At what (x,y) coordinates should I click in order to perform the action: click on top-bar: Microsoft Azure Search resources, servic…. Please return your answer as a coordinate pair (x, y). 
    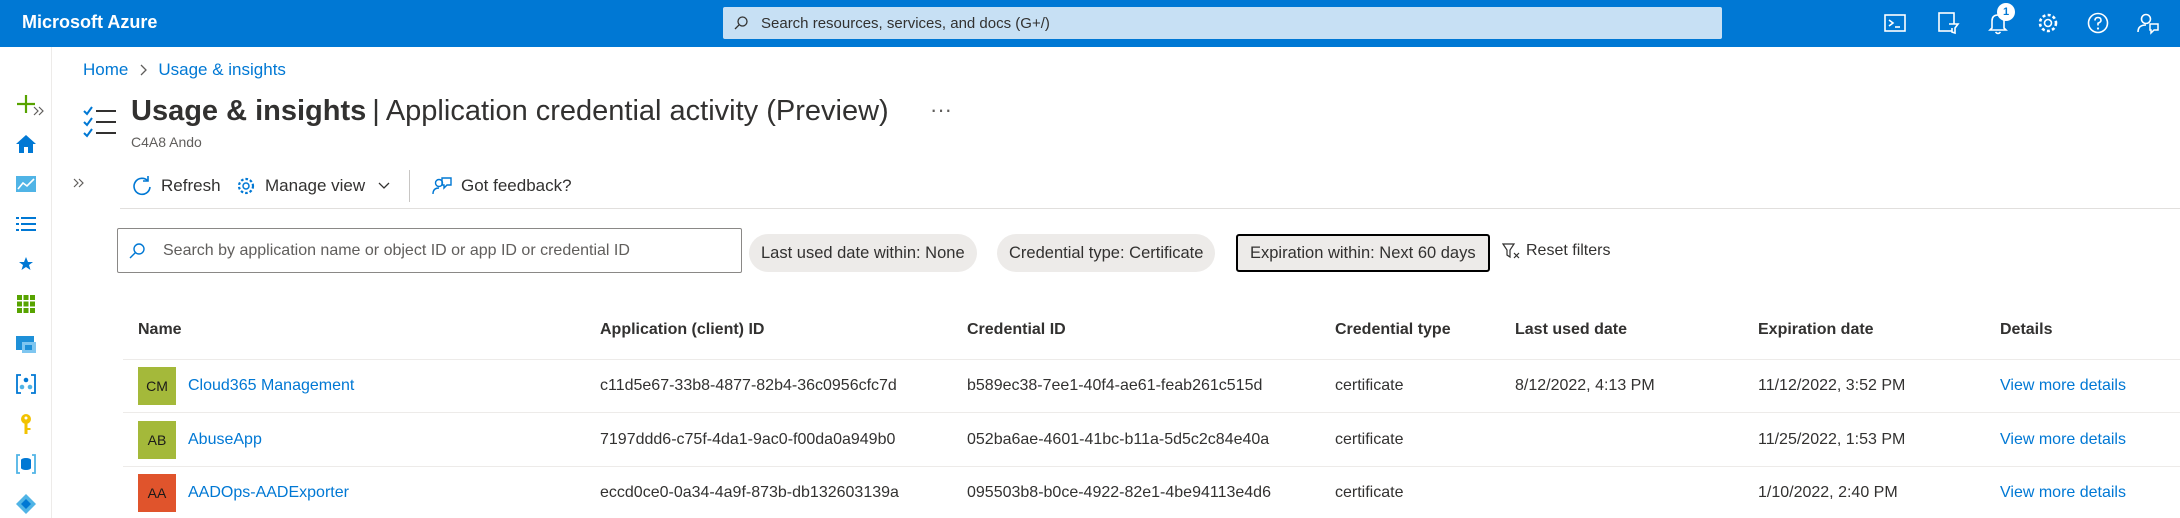
    Looking at the image, I should click on (1090, 23).